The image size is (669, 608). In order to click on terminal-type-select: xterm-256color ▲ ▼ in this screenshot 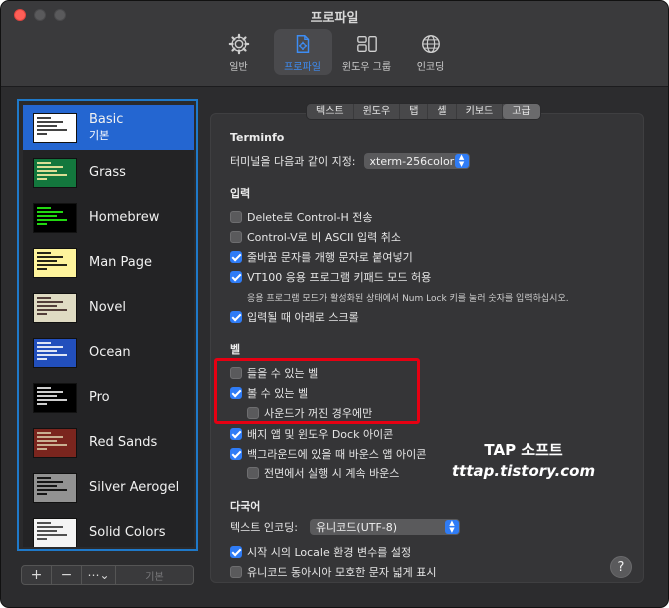, I will do `click(416, 161)`.